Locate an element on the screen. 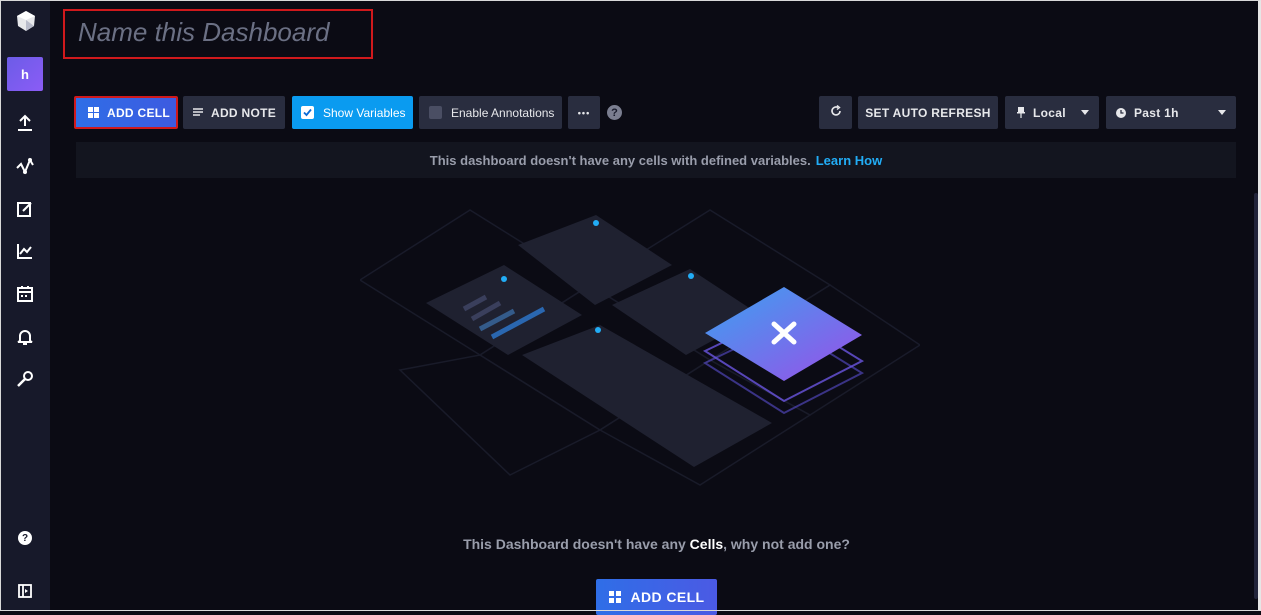 Image resolution: width=1261 pixels, height=615 pixels. set-auto-refresh-button: SET AUTO REFRESH is located at coordinates (928, 112).